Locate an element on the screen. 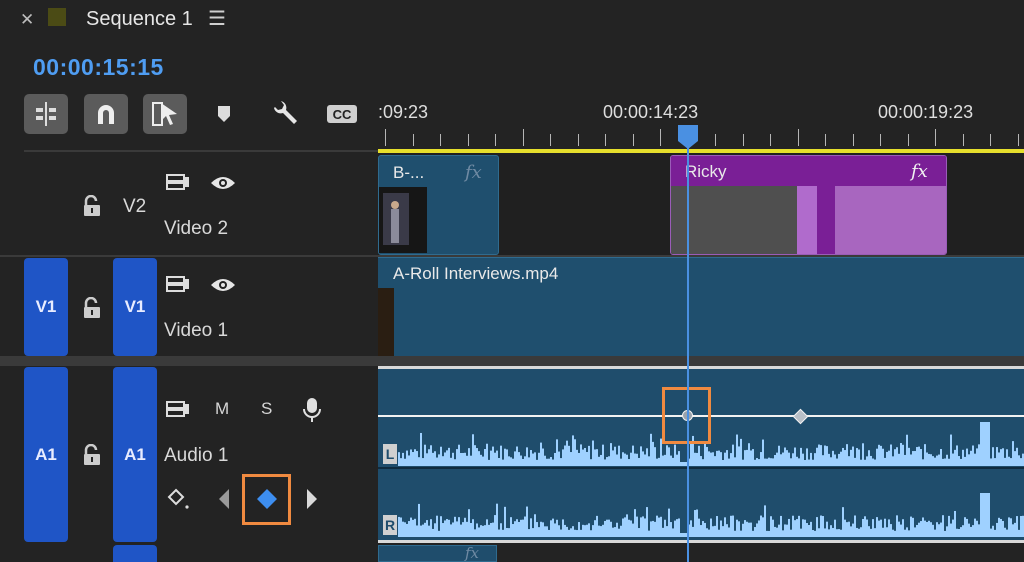 This screenshot has width=1024, height=562. previous-keyframe-icon is located at coordinates (224, 501).